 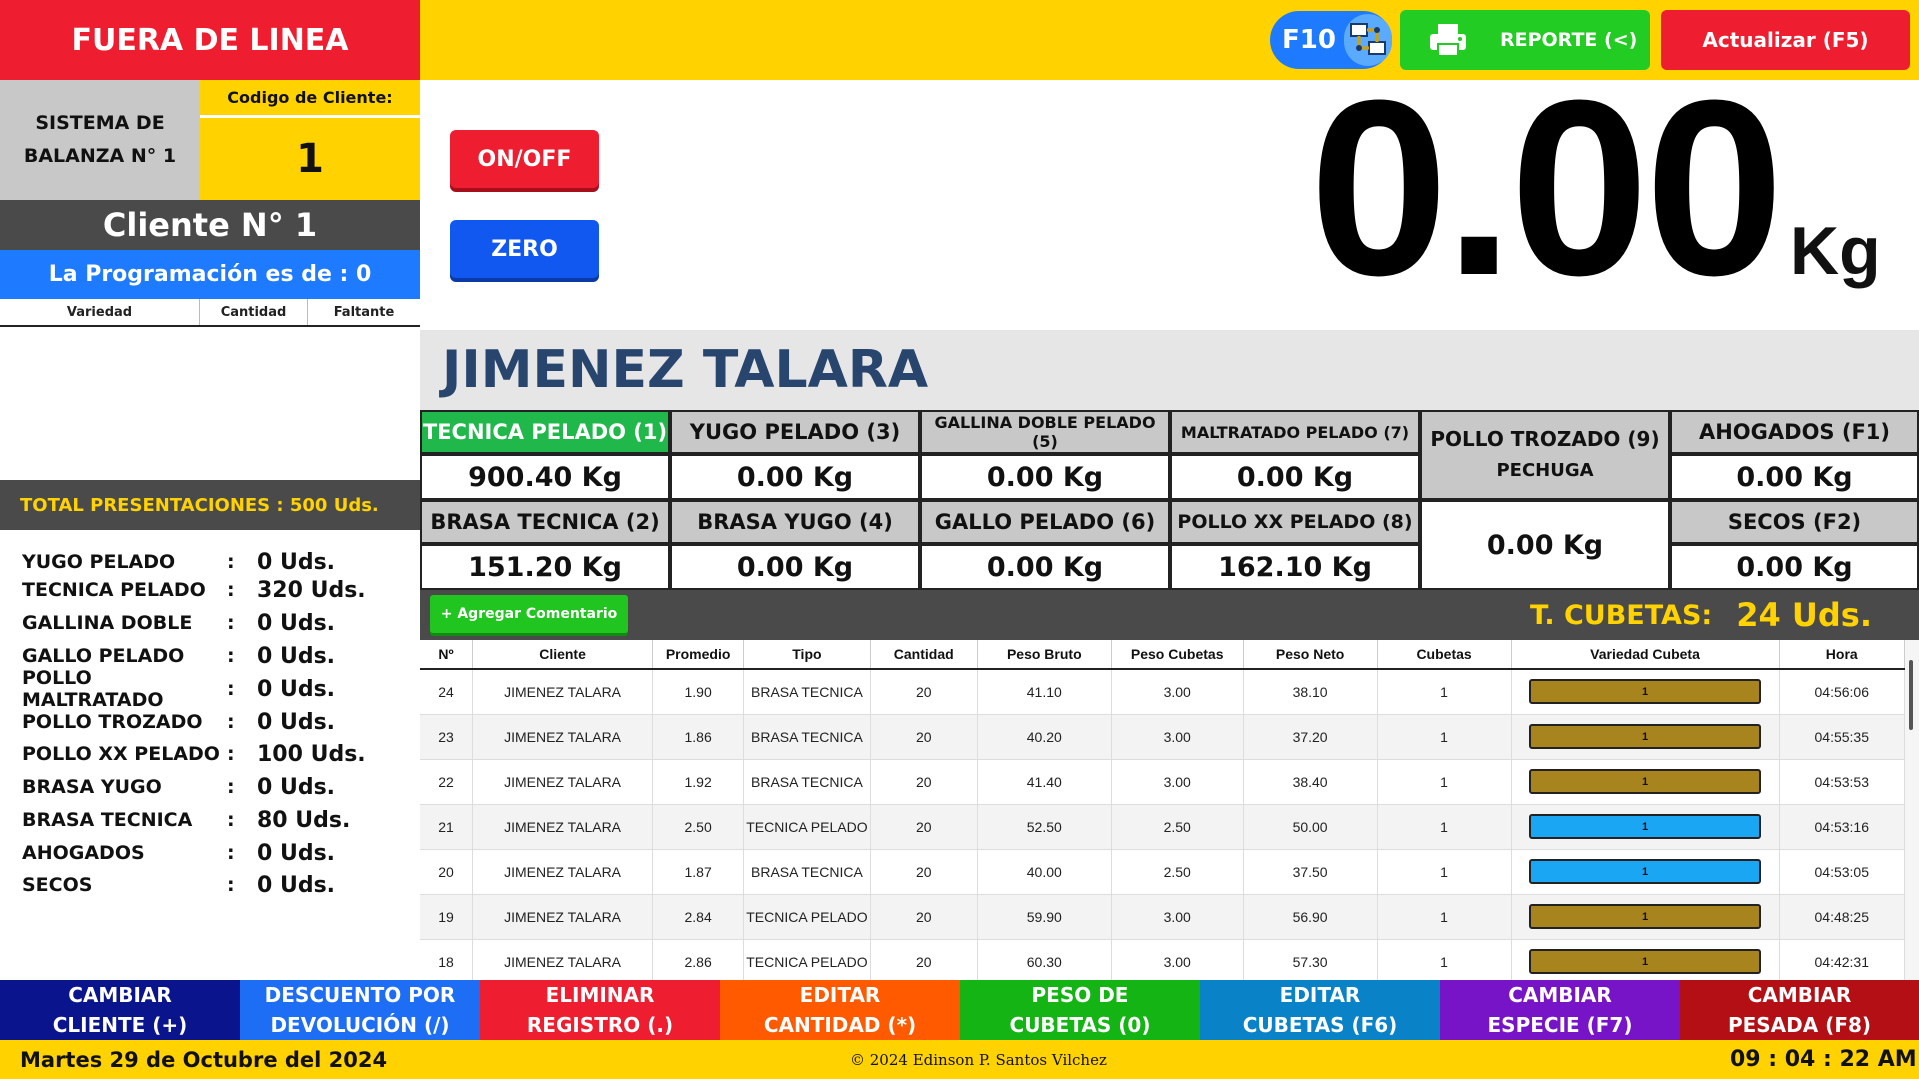 What do you see at coordinates (545, 522) in the screenshot?
I see `variety-label-brasa-tecnica: BRASA TECNICA (2)` at bounding box center [545, 522].